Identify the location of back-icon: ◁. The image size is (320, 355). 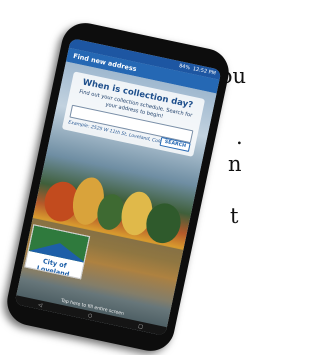
(40, 305).